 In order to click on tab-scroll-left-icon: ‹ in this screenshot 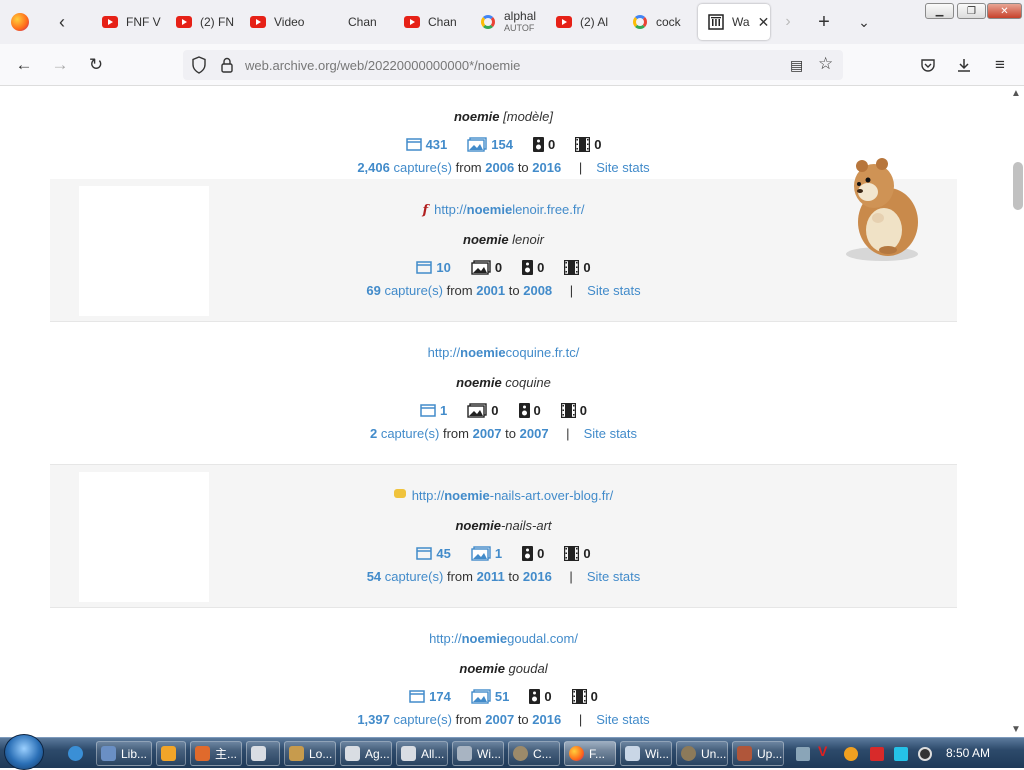, I will do `click(62, 22)`.